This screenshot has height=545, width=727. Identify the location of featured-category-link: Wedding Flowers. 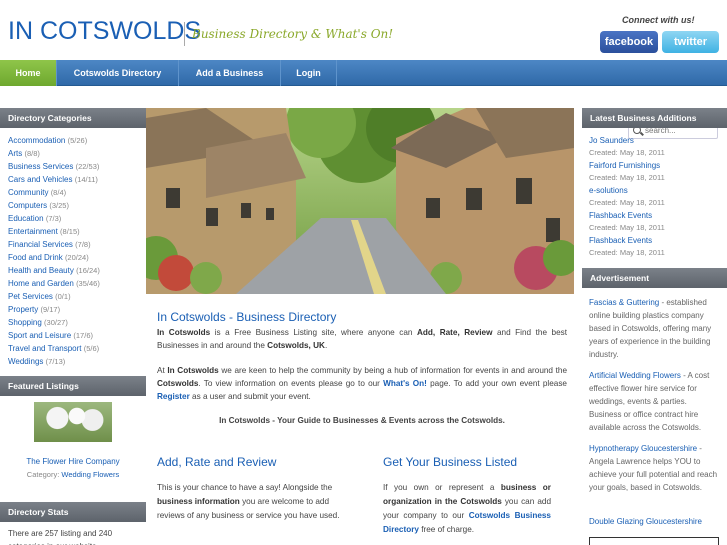
(90, 474).